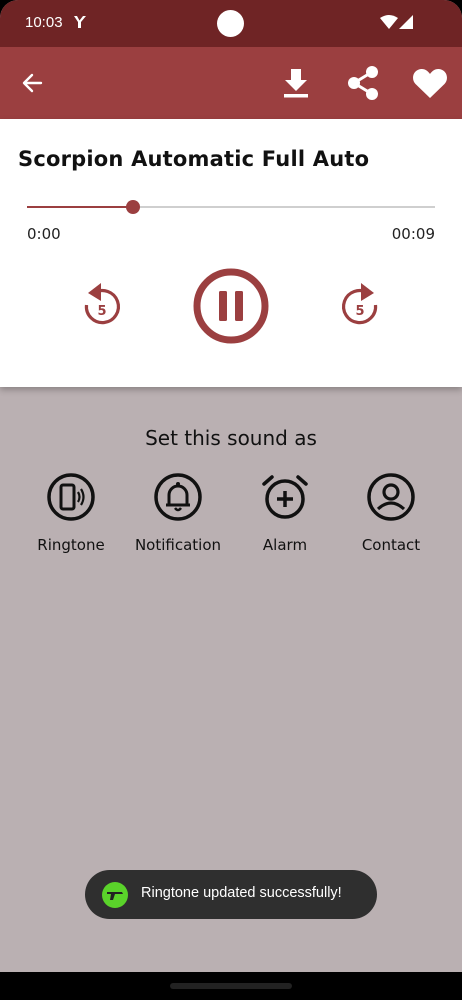  What do you see at coordinates (241, 893) in the screenshot?
I see `toast-text: Ringtone updated successfully!` at bounding box center [241, 893].